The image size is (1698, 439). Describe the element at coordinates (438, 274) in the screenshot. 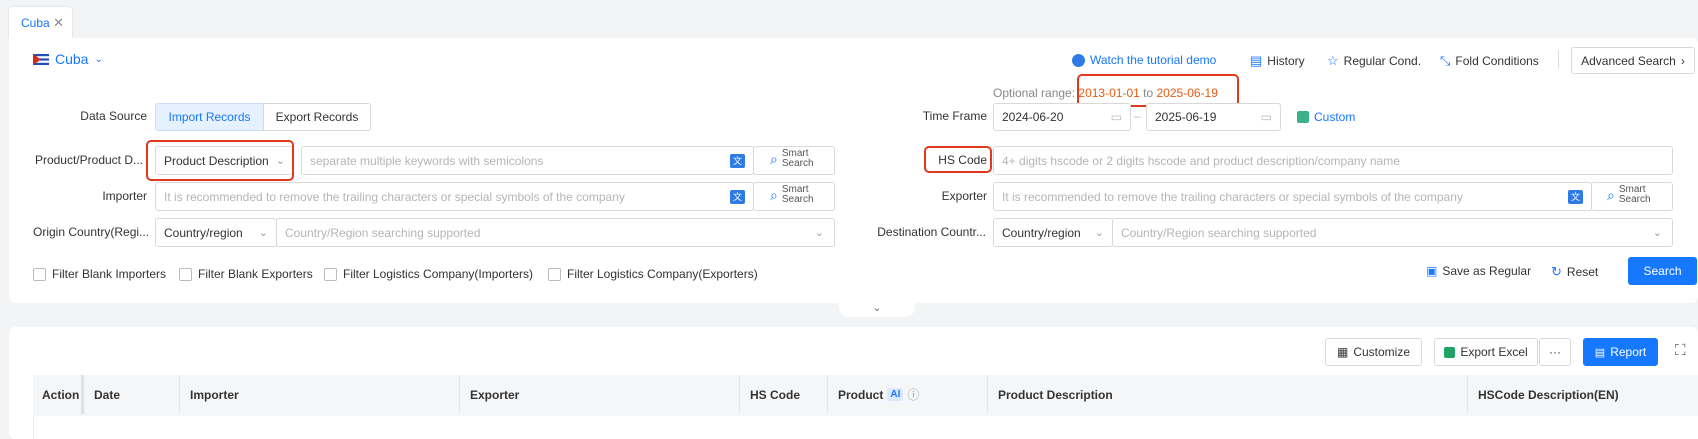

I see `filter-label: Filter Logistics Company(Importers)` at that location.